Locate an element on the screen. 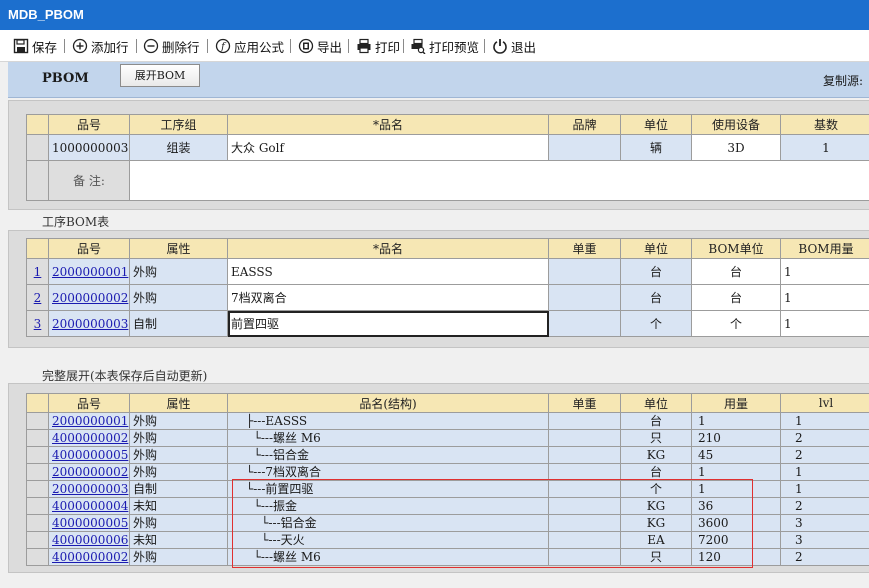 The width and height of the screenshot is (869, 588). qty-cell: 7200 is located at coordinates (736, 540).